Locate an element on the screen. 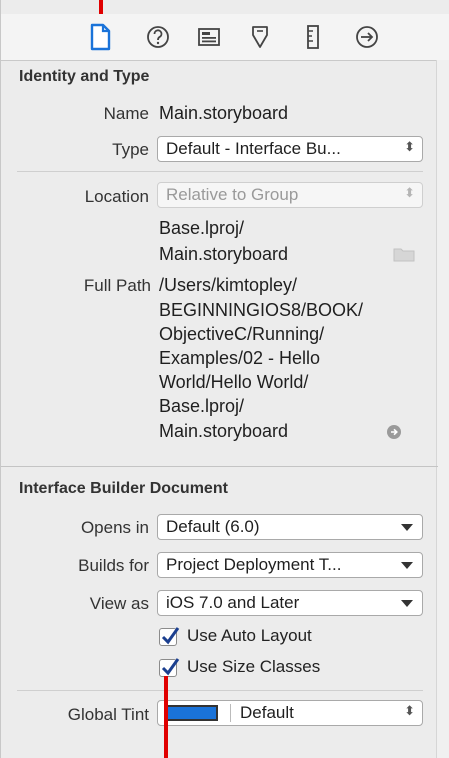  section-title-identity: Identity and Type is located at coordinates (84, 76).